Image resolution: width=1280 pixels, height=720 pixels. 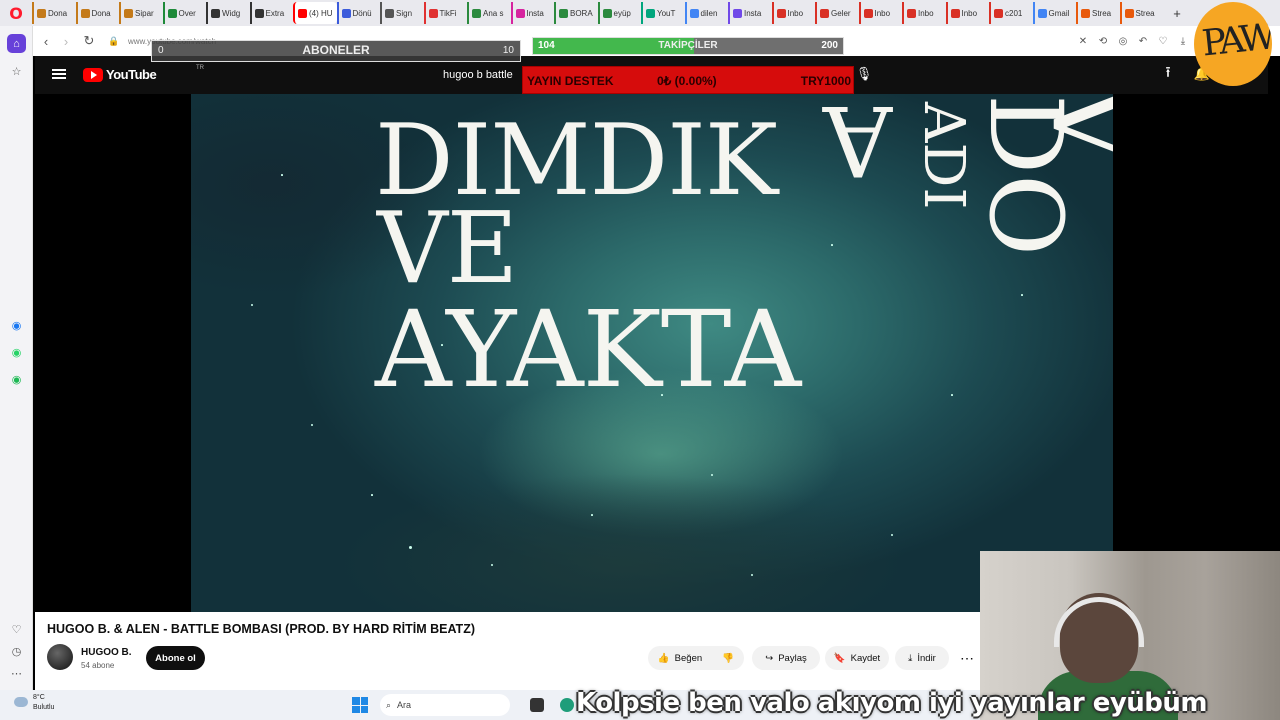 I want to click on browser-tab: Ana s, so click(x=489, y=13).